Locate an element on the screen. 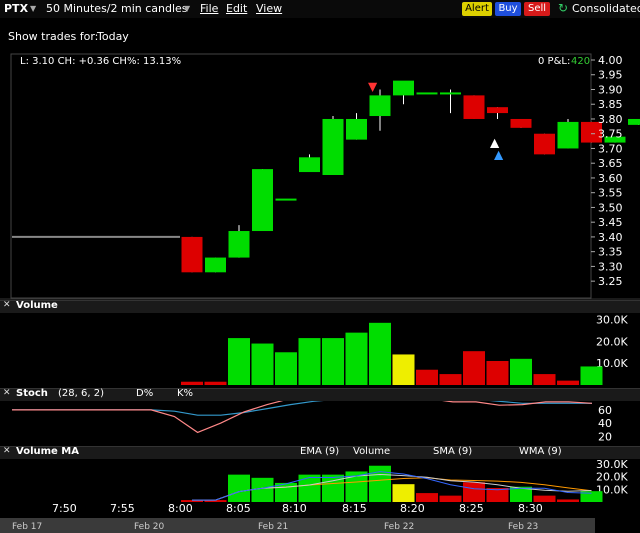 The height and width of the screenshot is (533, 640). time-tick-label: 8:20 is located at coordinates (412, 508).